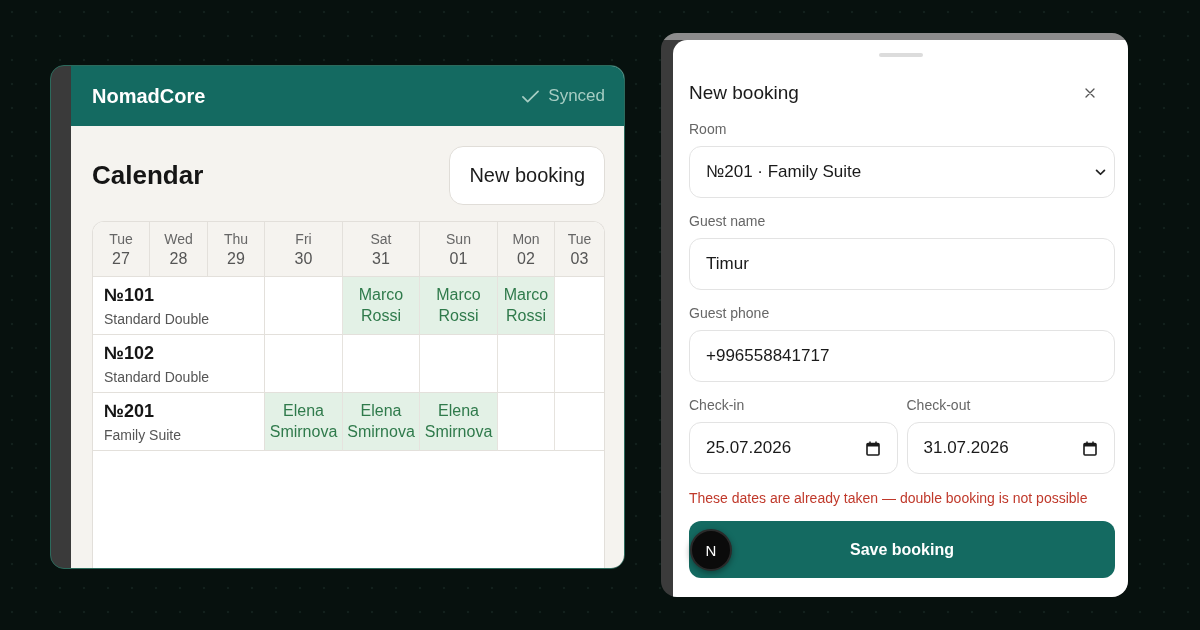 The height and width of the screenshot is (630, 1200). What do you see at coordinates (744, 93) in the screenshot?
I see `sheet-title: New booking` at bounding box center [744, 93].